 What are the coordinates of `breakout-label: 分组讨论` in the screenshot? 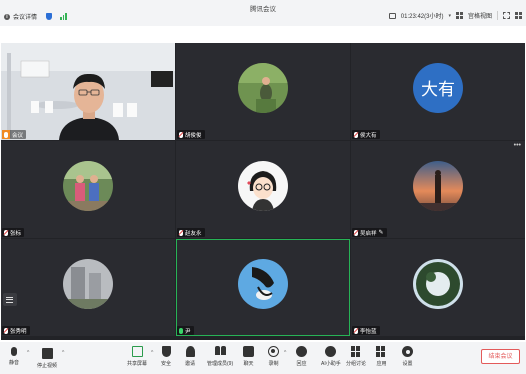 It's located at (356, 364).